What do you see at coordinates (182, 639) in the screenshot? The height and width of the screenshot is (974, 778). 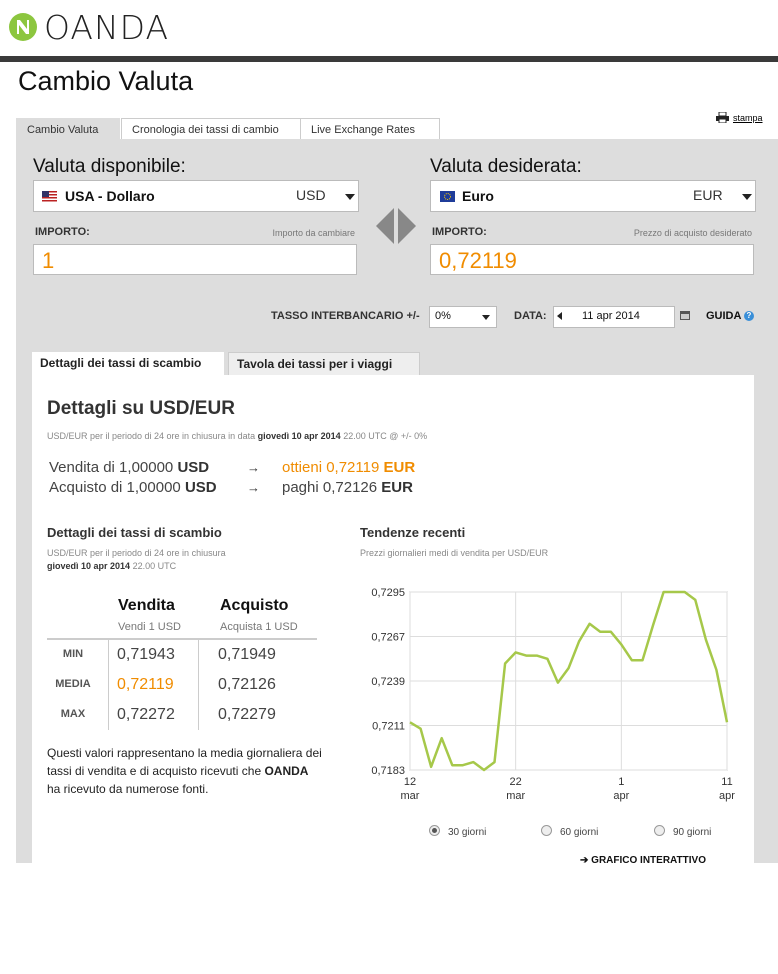 I see `table-divider` at bounding box center [182, 639].